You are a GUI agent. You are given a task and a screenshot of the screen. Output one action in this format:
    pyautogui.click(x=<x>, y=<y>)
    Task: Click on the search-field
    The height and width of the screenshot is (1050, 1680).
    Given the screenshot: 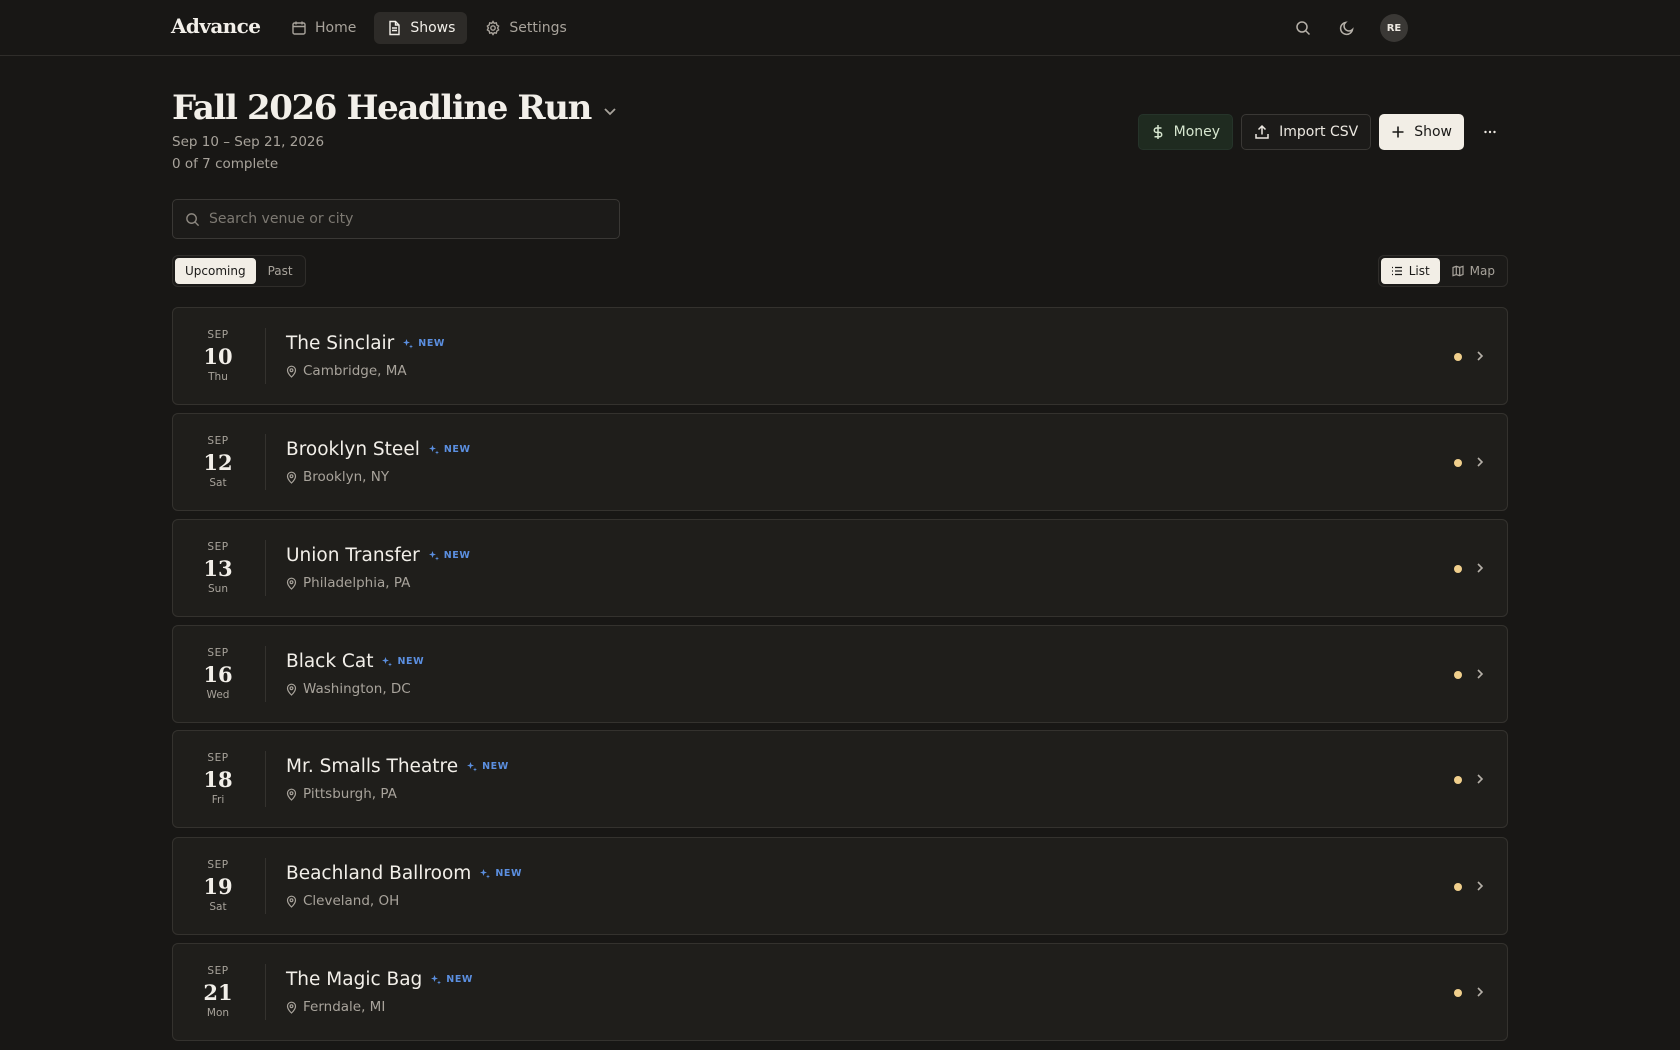 What is the action you would take?
    pyautogui.click(x=396, y=219)
    